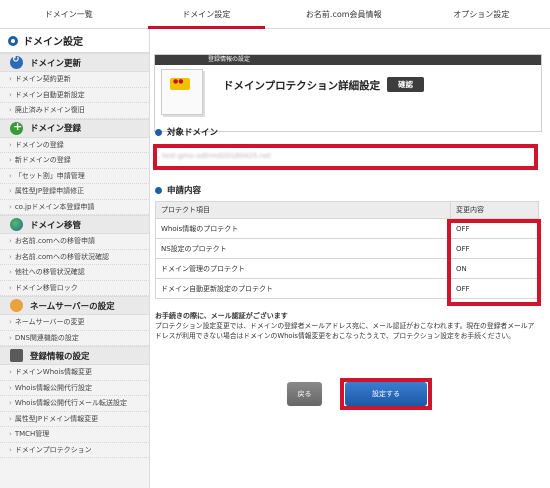  Describe the element at coordinates (74, 338) in the screenshot. I see `sidebar-item: DNS関連機能の設定` at that location.